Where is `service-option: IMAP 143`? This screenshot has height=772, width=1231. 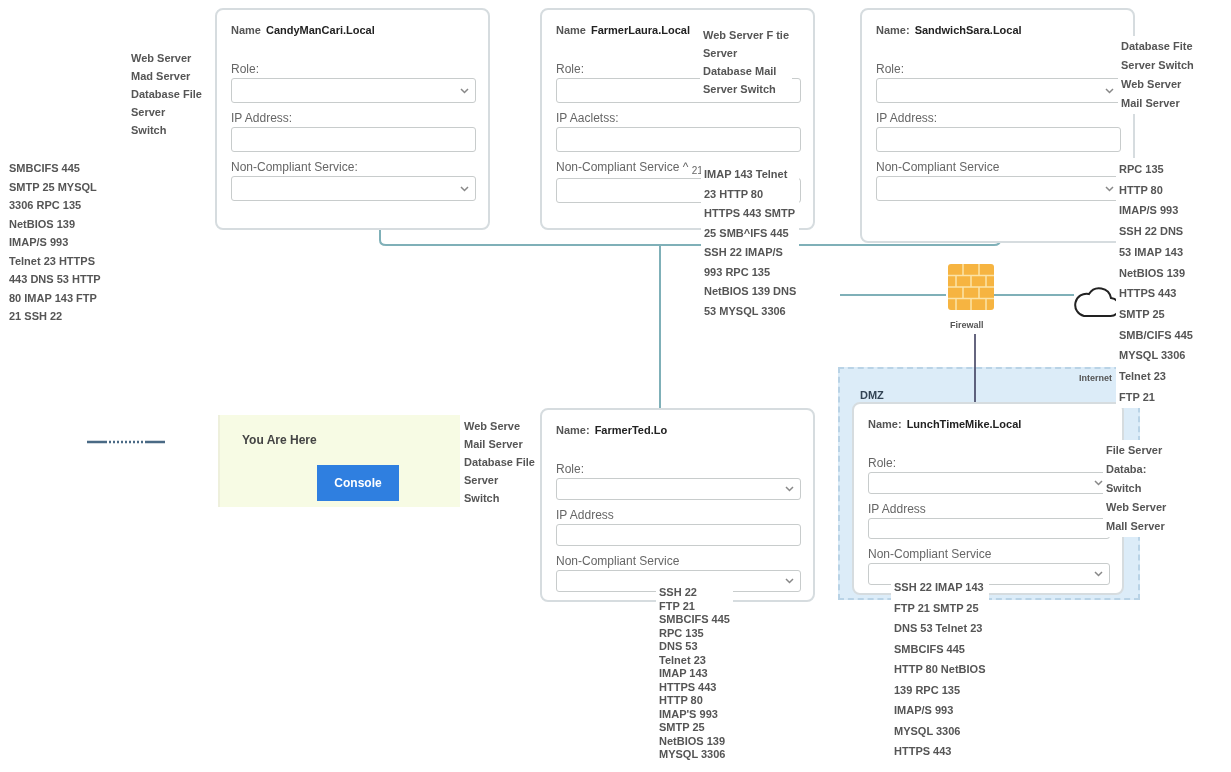 service-option: IMAP 143 is located at coordinates (694, 674).